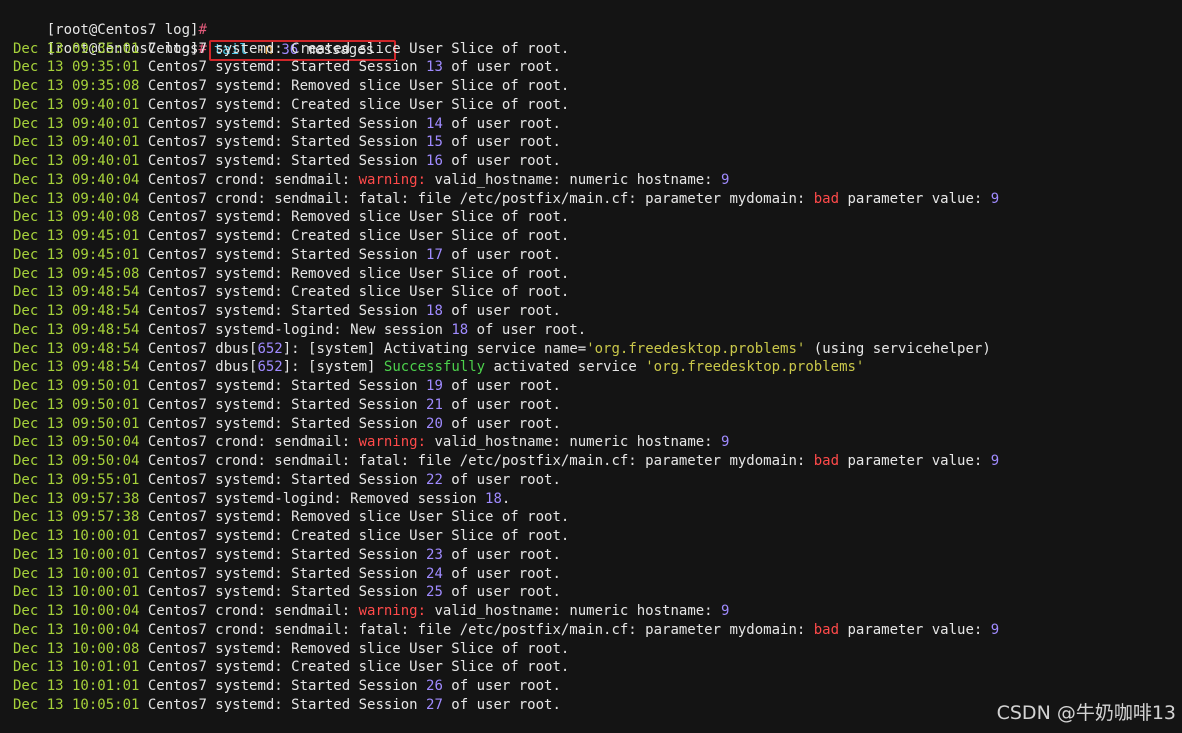  What do you see at coordinates (434, 348) in the screenshot?
I see `log-text: ]: [system] Activating service name=` at bounding box center [434, 348].